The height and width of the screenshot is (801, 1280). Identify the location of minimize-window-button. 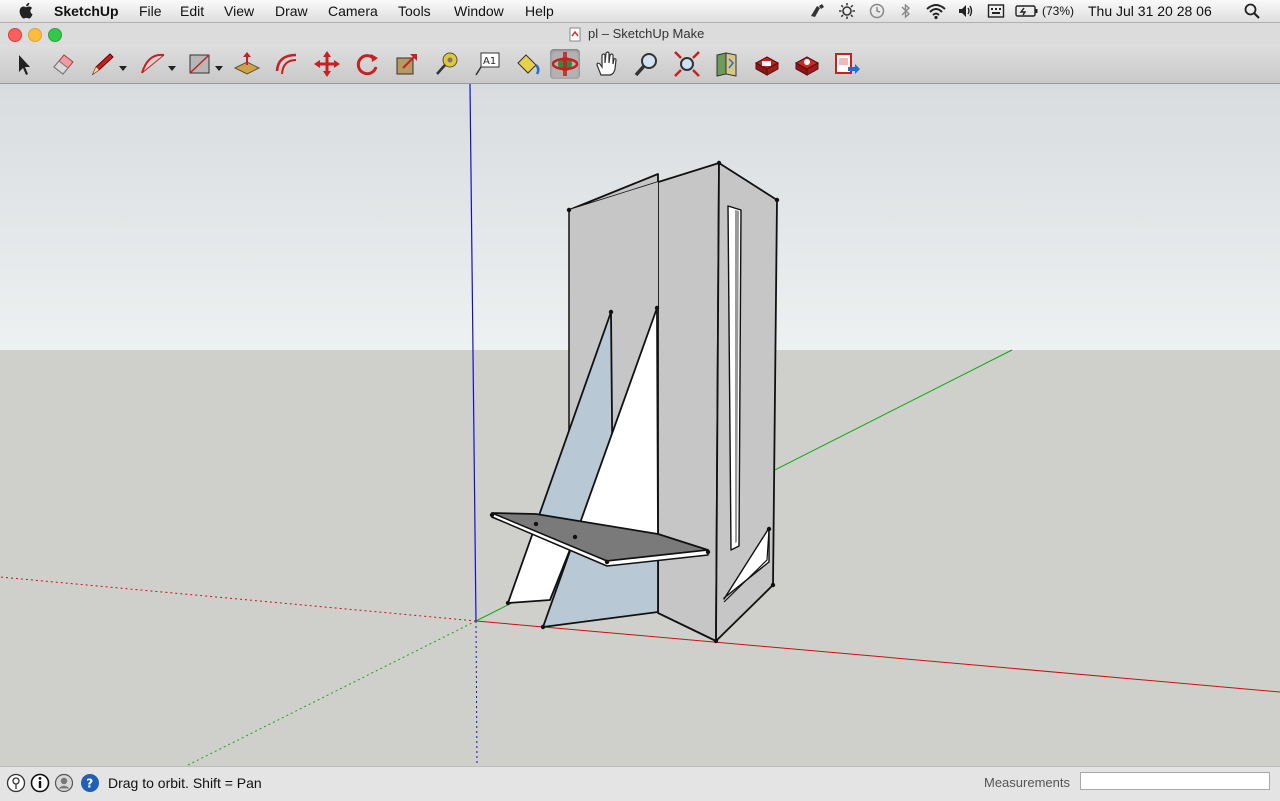
(35, 35).